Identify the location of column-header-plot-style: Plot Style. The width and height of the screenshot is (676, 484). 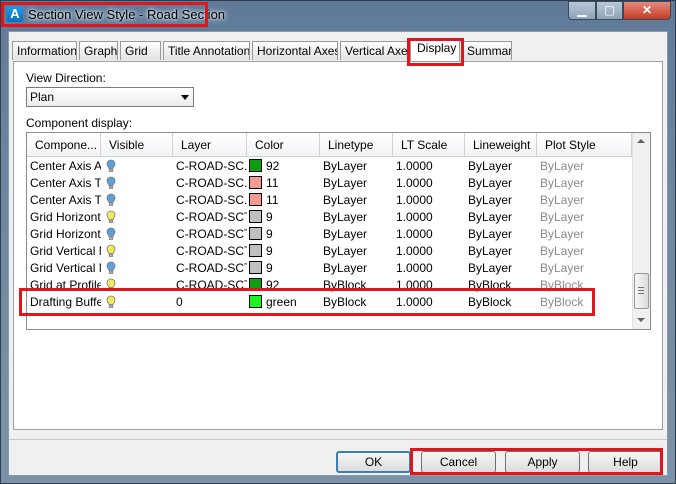
(584, 145).